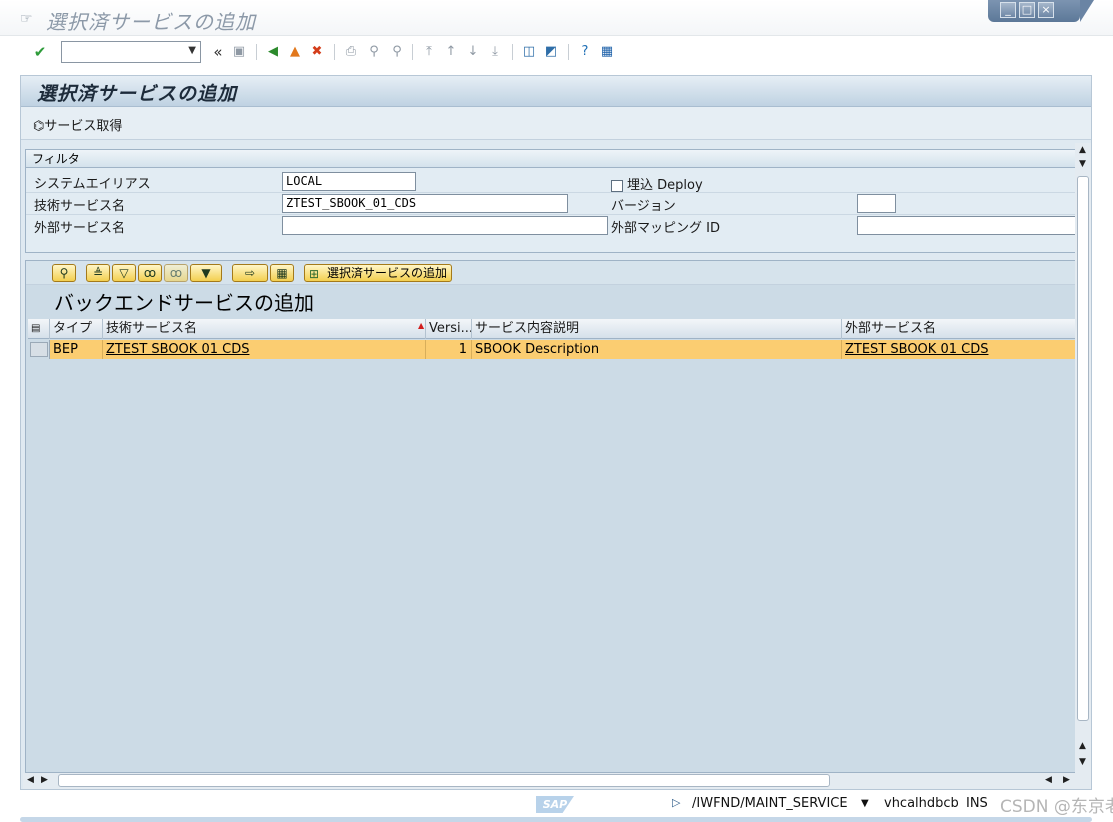  Describe the element at coordinates (76, 349) in the screenshot. I see `cell-type: BEP` at that location.